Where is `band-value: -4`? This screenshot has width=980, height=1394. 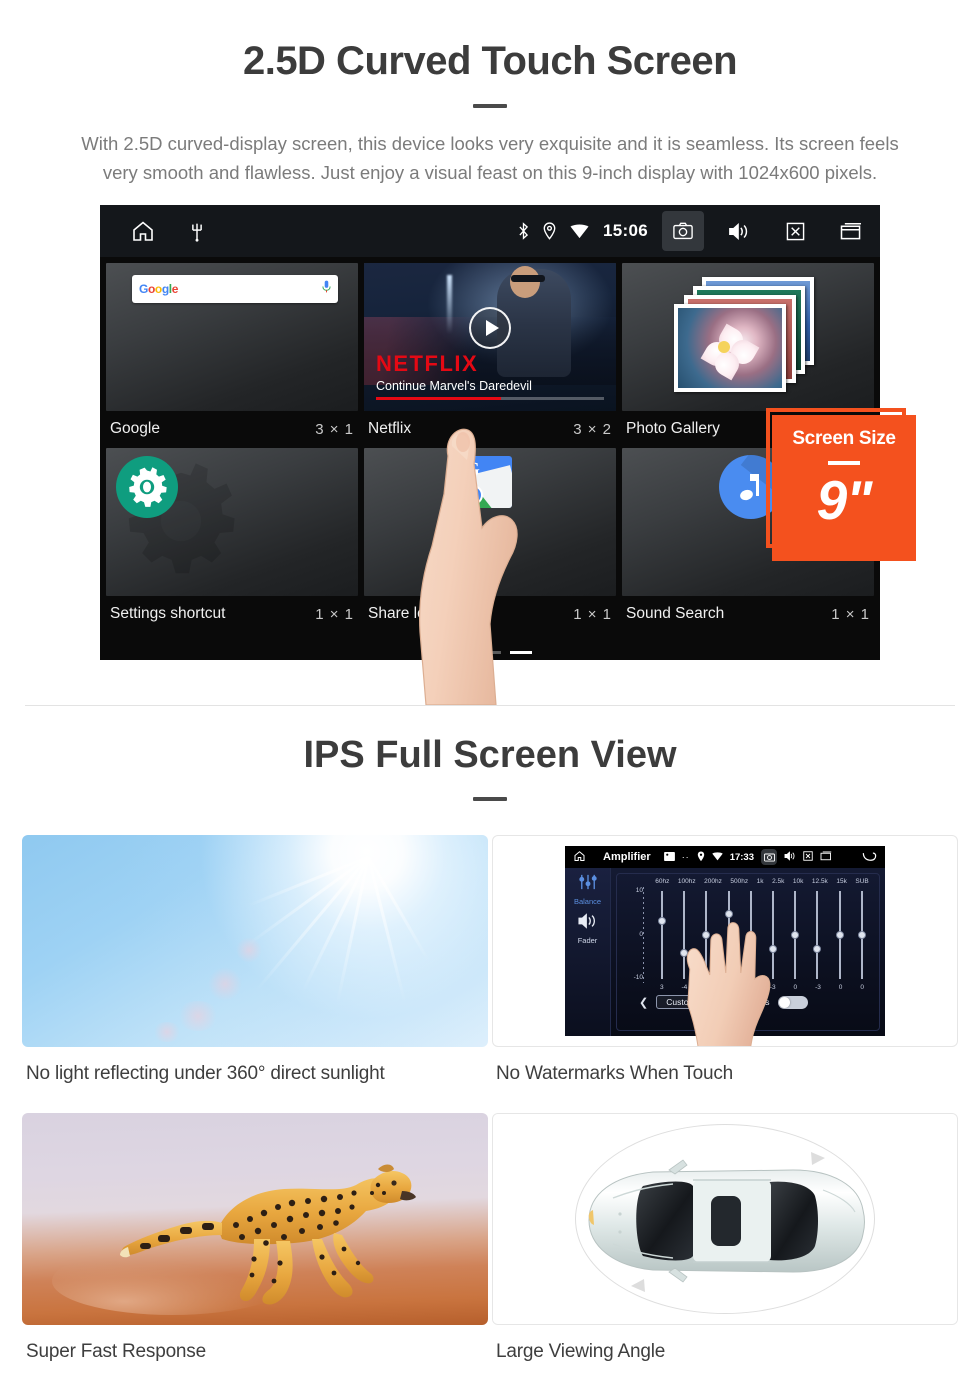
band-value: -4 is located at coordinates (684, 988).